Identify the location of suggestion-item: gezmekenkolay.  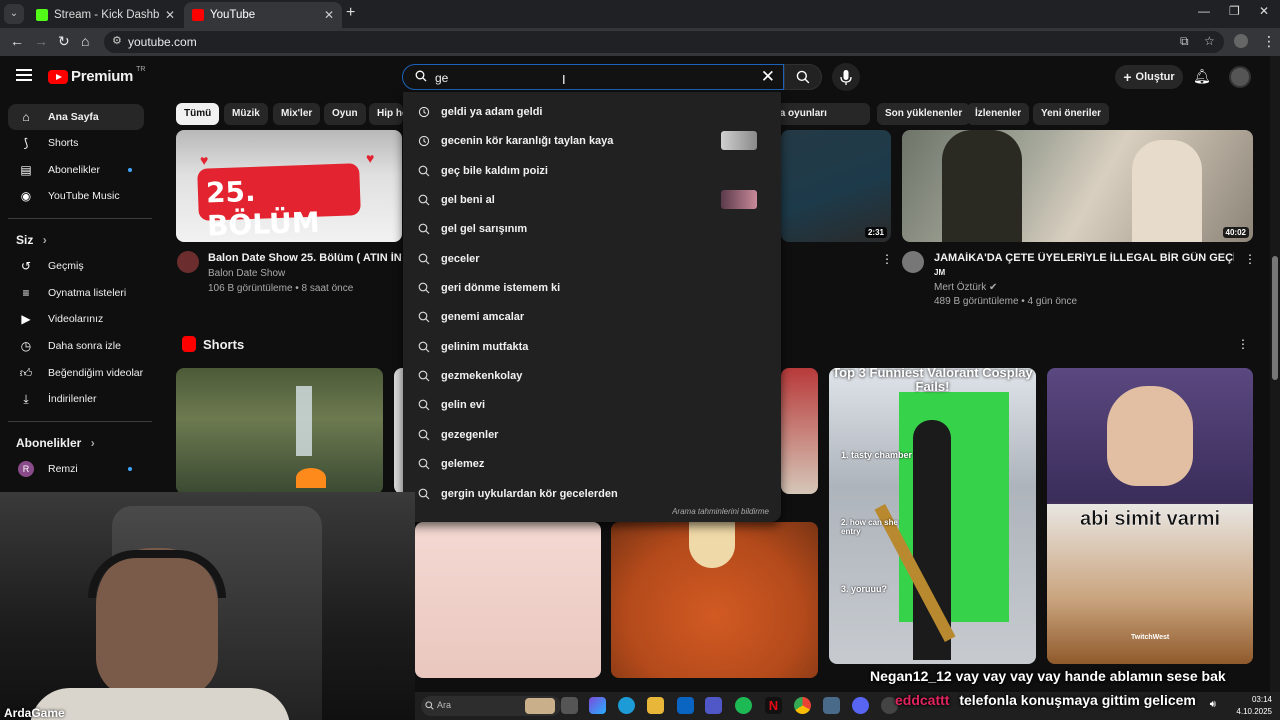
(592, 375).